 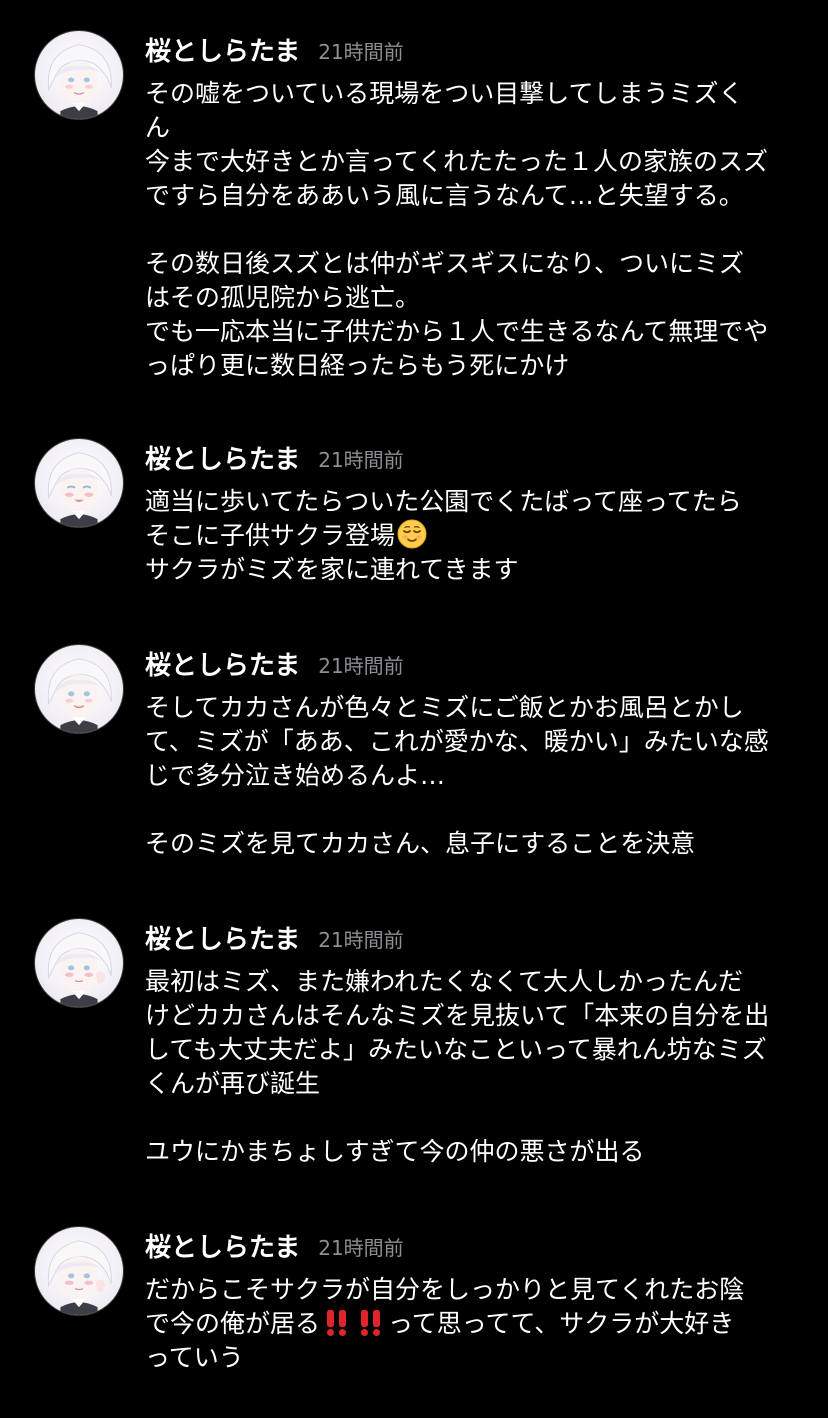 What do you see at coordinates (444, 93) in the screenshot?
I see `comment-line: その嘘をついている現場をつい目撃してしまうミズく` at bounding box center [444, 93].